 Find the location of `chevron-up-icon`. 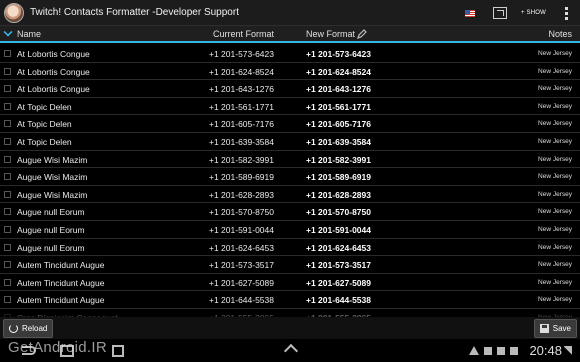

chevron-up-icon is located at coordinates (291, 351).